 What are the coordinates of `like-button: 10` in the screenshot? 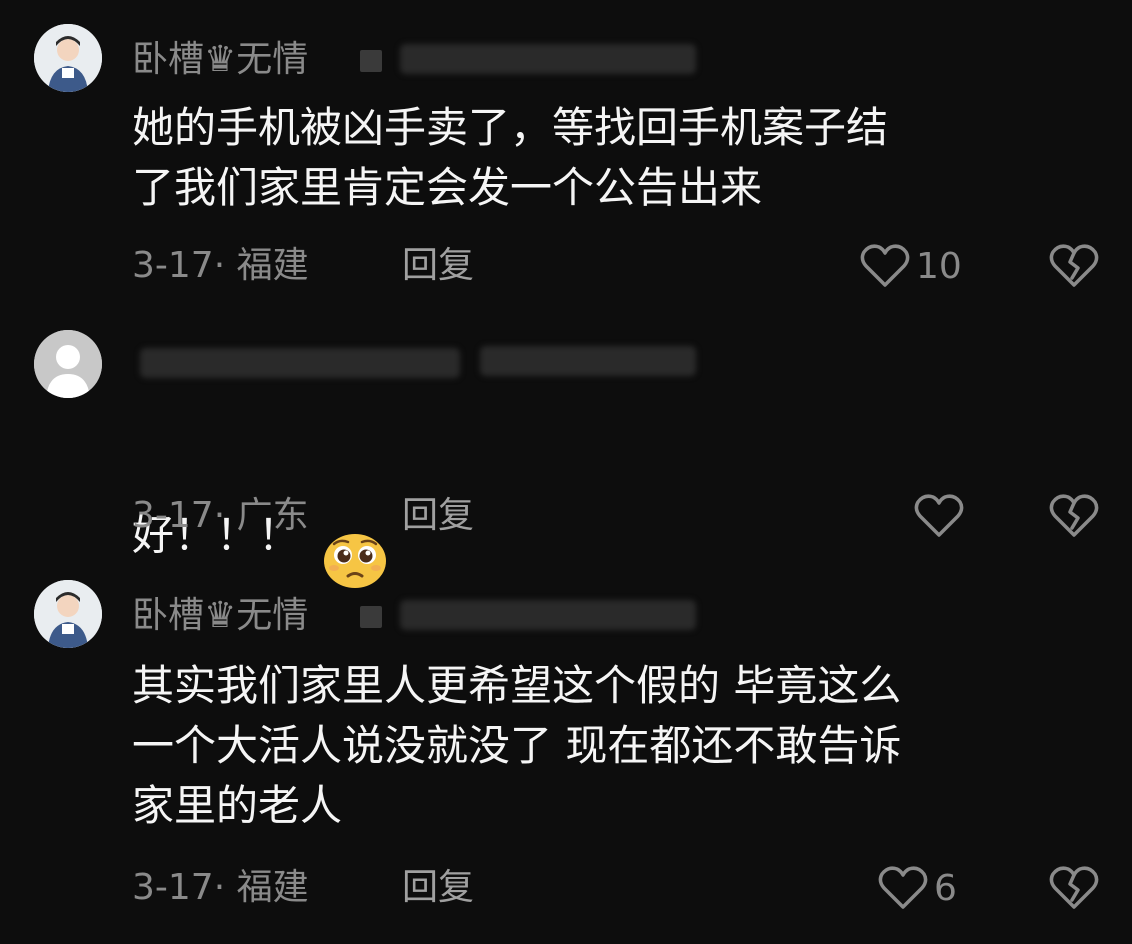 It's located at (910, 266).